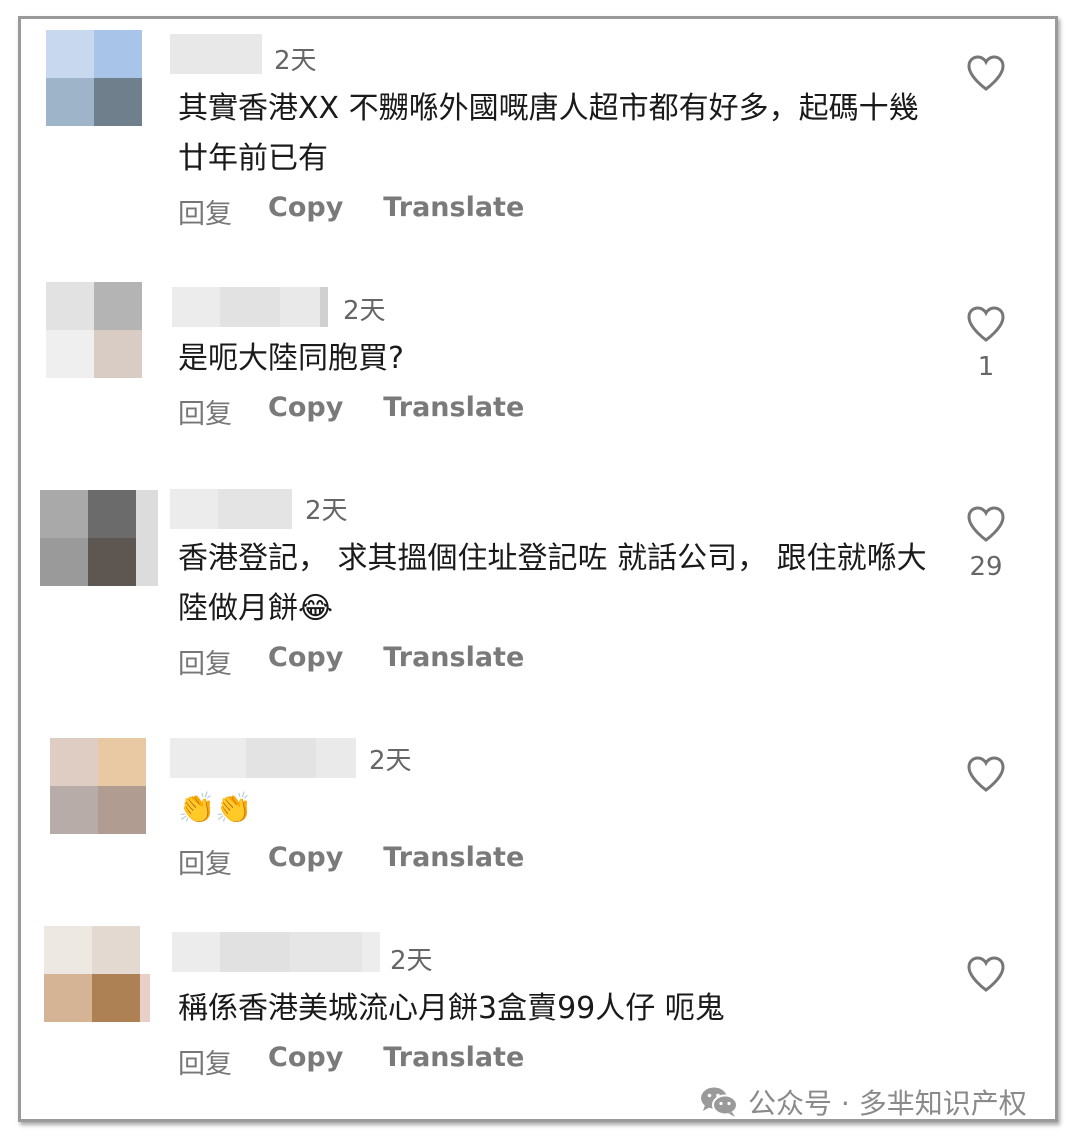  Describe the element at coordinates (552, 583) in the screenshot. I see `comment-text: 香港登記， 求其搵個住址登記咗 就話公司， 跟住就喺大陸做月餅😂` at that location.